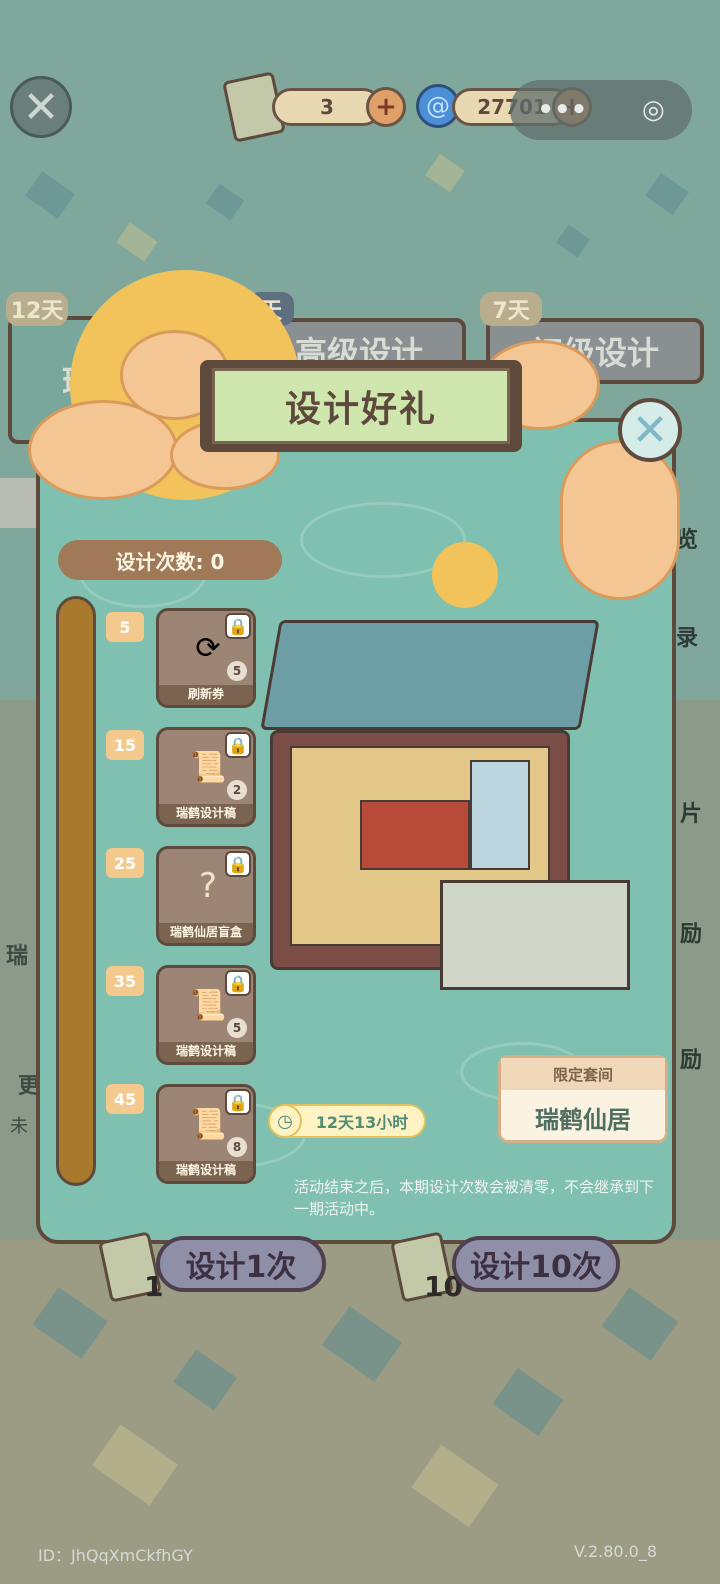 This screenshot has height=1584, width=720. I want to click on right-partial-label: 片, so click(691, 814).